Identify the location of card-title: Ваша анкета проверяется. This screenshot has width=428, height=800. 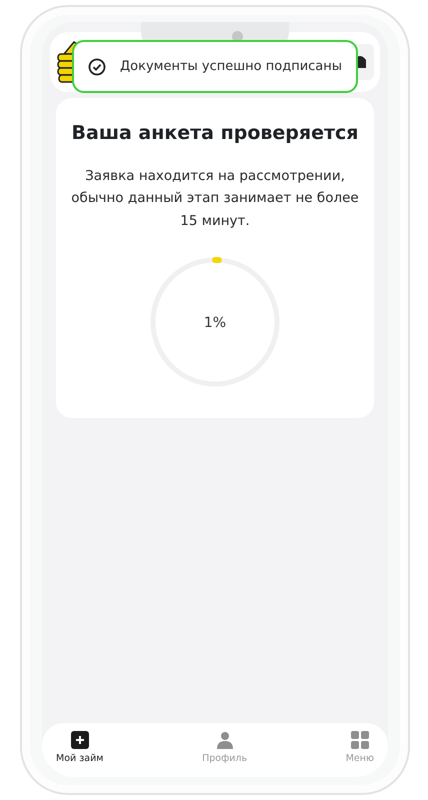
(215, 133).